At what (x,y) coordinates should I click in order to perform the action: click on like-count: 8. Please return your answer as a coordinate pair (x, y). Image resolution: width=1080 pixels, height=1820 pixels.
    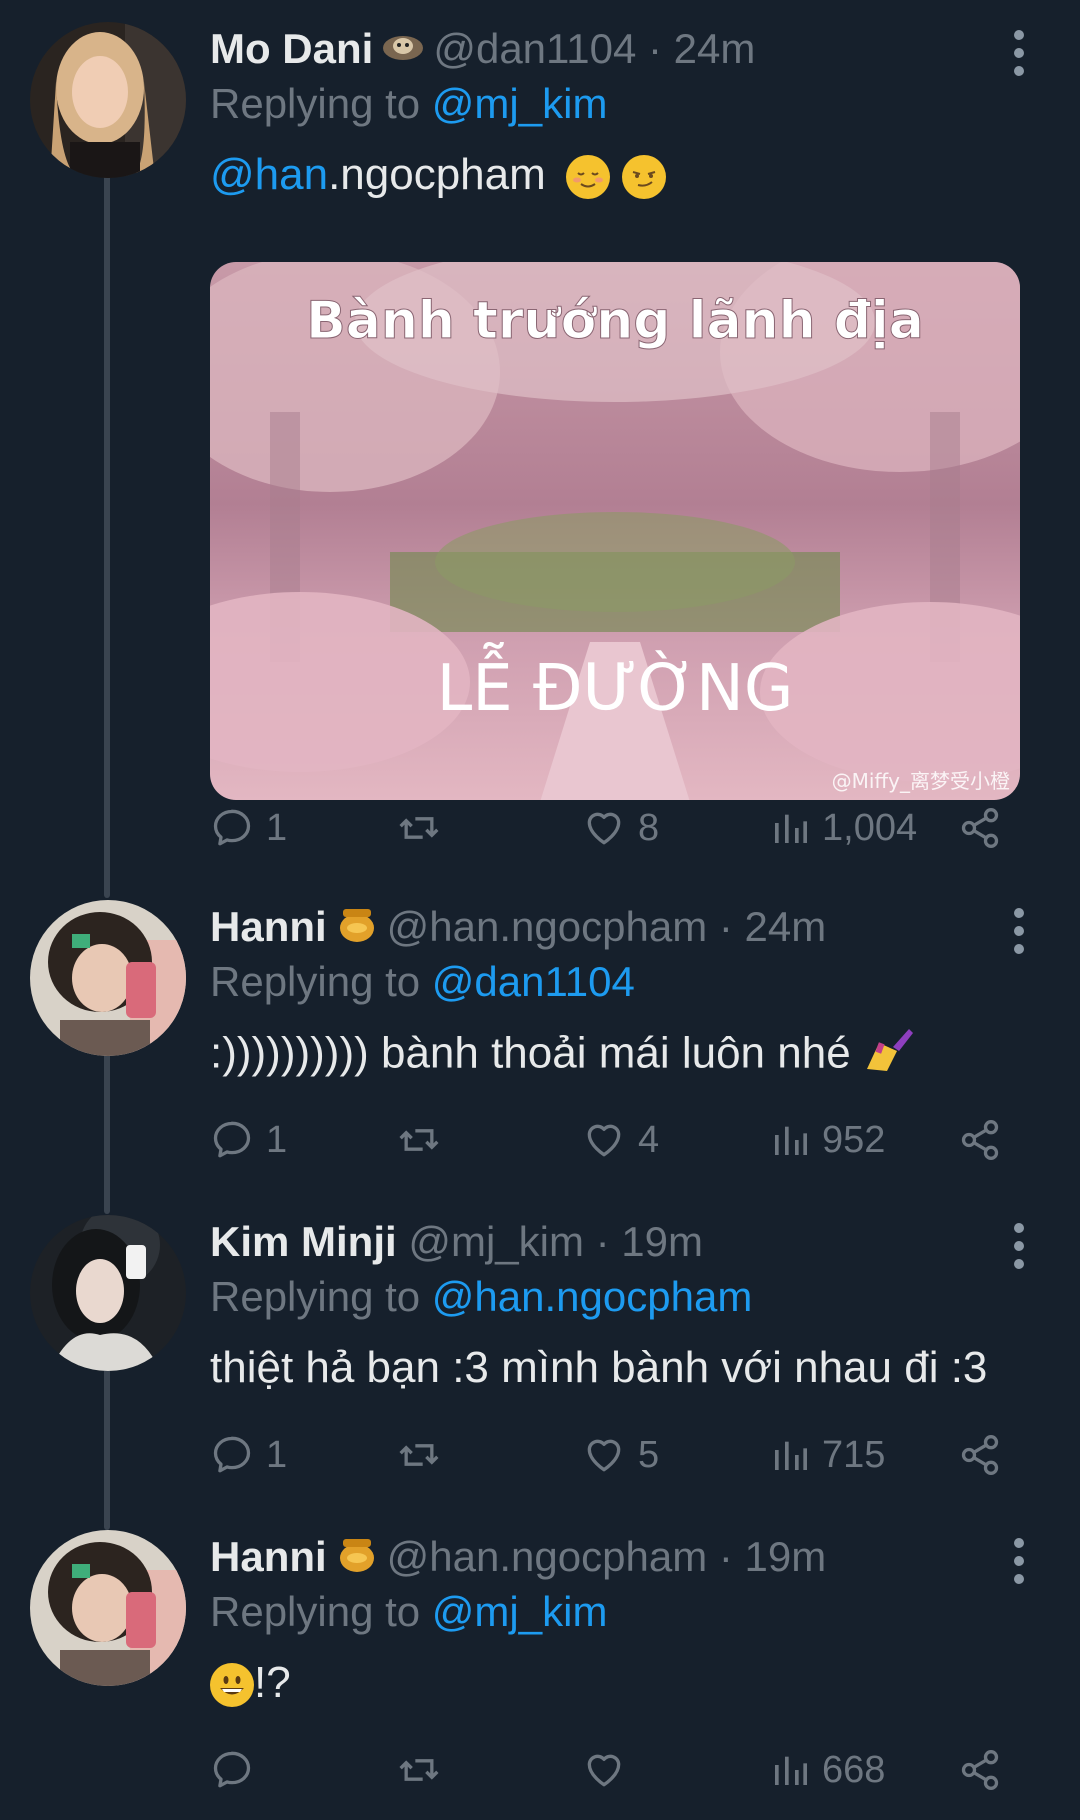
    Looking at the image, I should click on (649, 827).